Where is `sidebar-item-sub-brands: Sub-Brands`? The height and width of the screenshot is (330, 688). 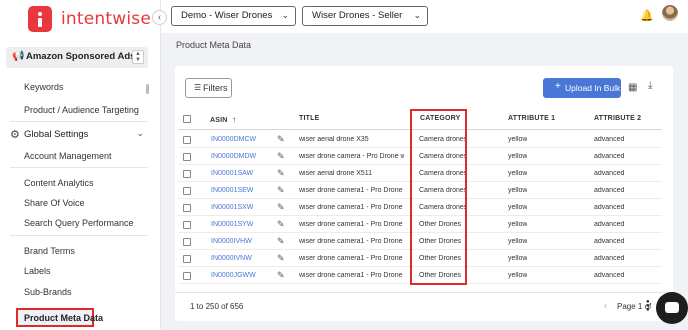 sidebar-item-sub-brands: Sub-Brands is located at coordinates (48, 292).